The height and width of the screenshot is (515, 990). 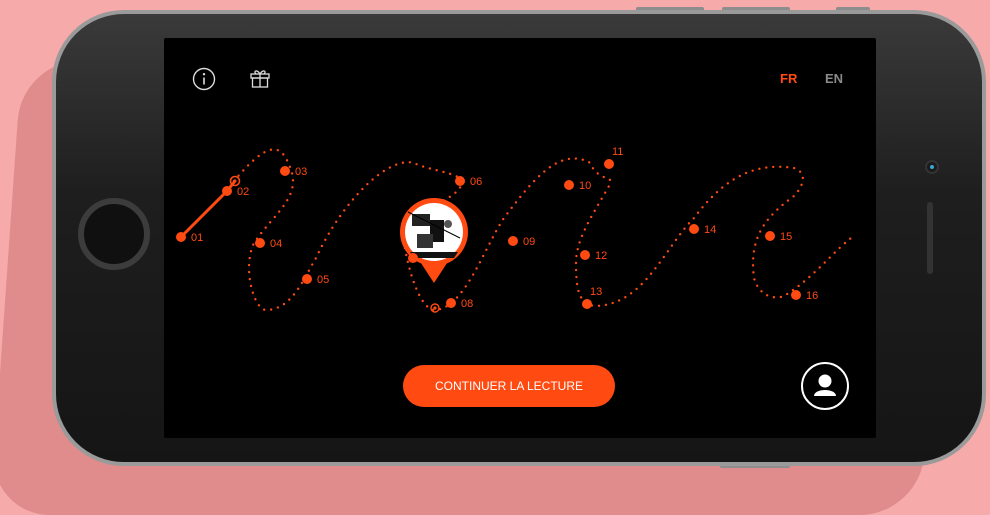 I want to click on chapter-label: 02, so click(x=243, y=192).